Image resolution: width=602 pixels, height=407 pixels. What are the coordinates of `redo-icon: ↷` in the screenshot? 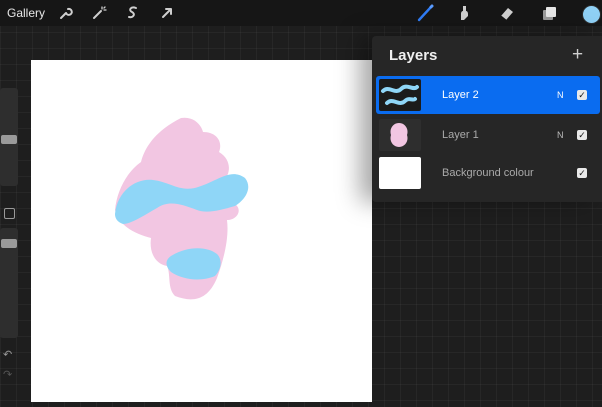 It's located at (7, 374).